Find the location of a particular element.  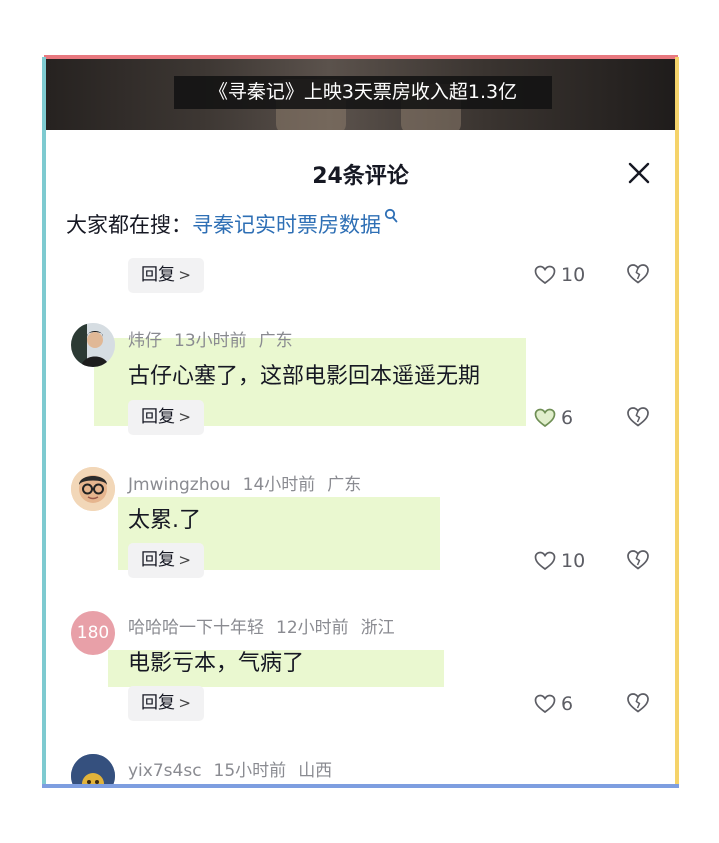

comment-meta: Jmwingzhou 14小时前 广东 is located at coordinates (250, 482).